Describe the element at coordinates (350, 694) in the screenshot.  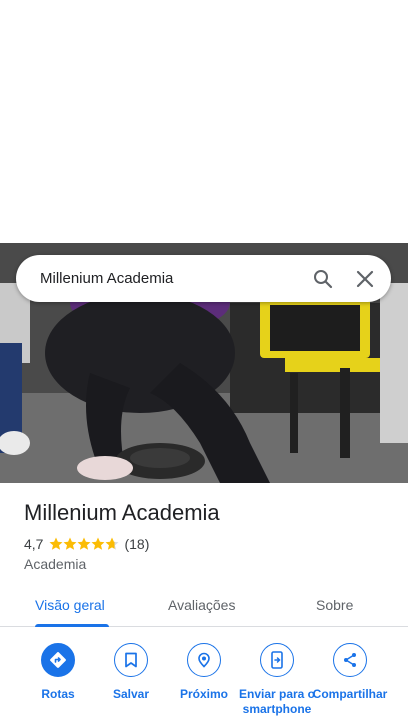
I see `share-label: Compartilhar` at that location.